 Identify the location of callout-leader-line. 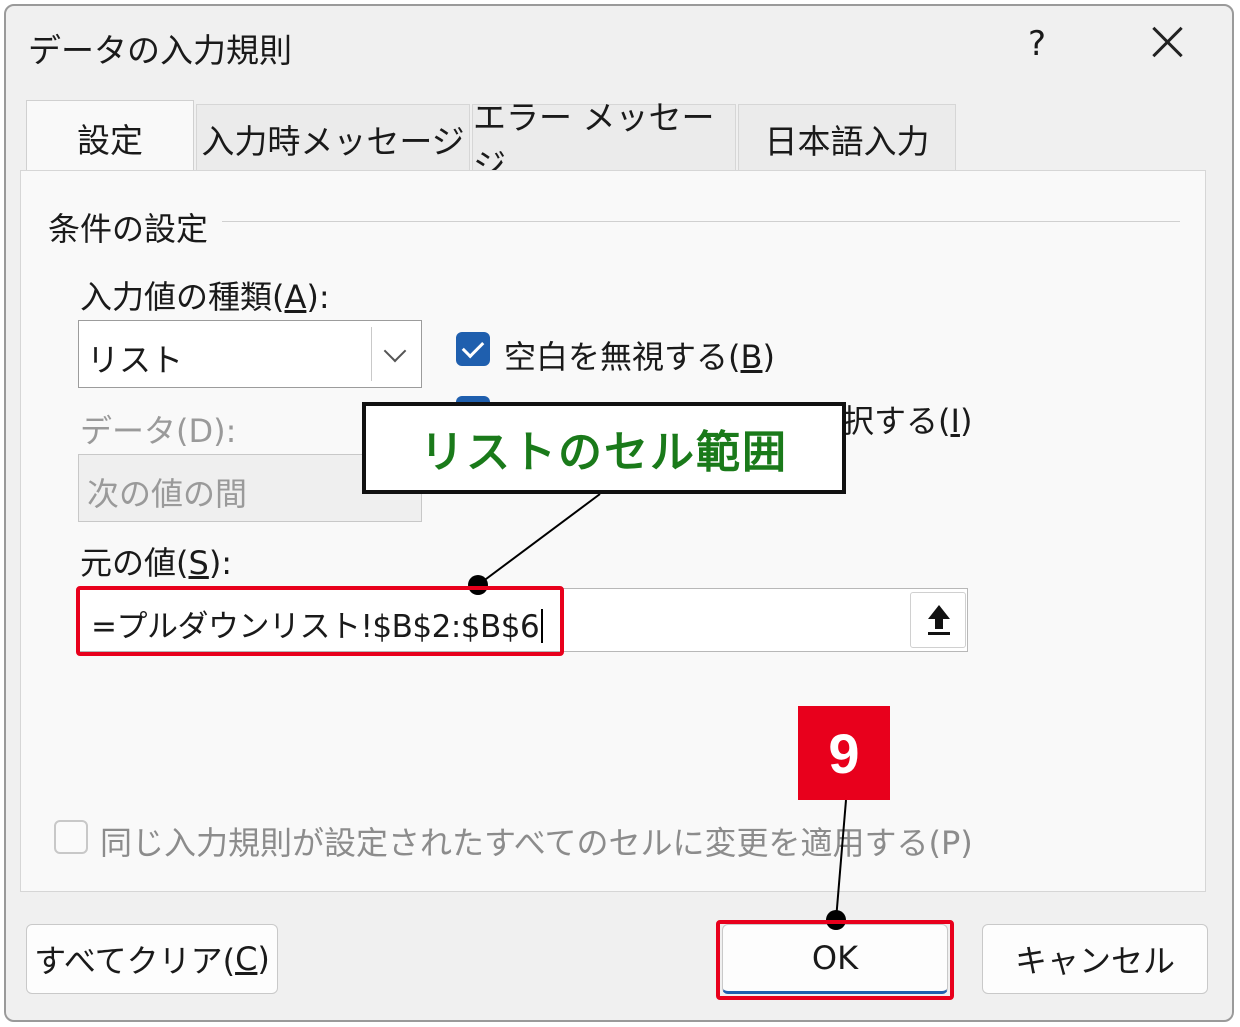
(539, 539).